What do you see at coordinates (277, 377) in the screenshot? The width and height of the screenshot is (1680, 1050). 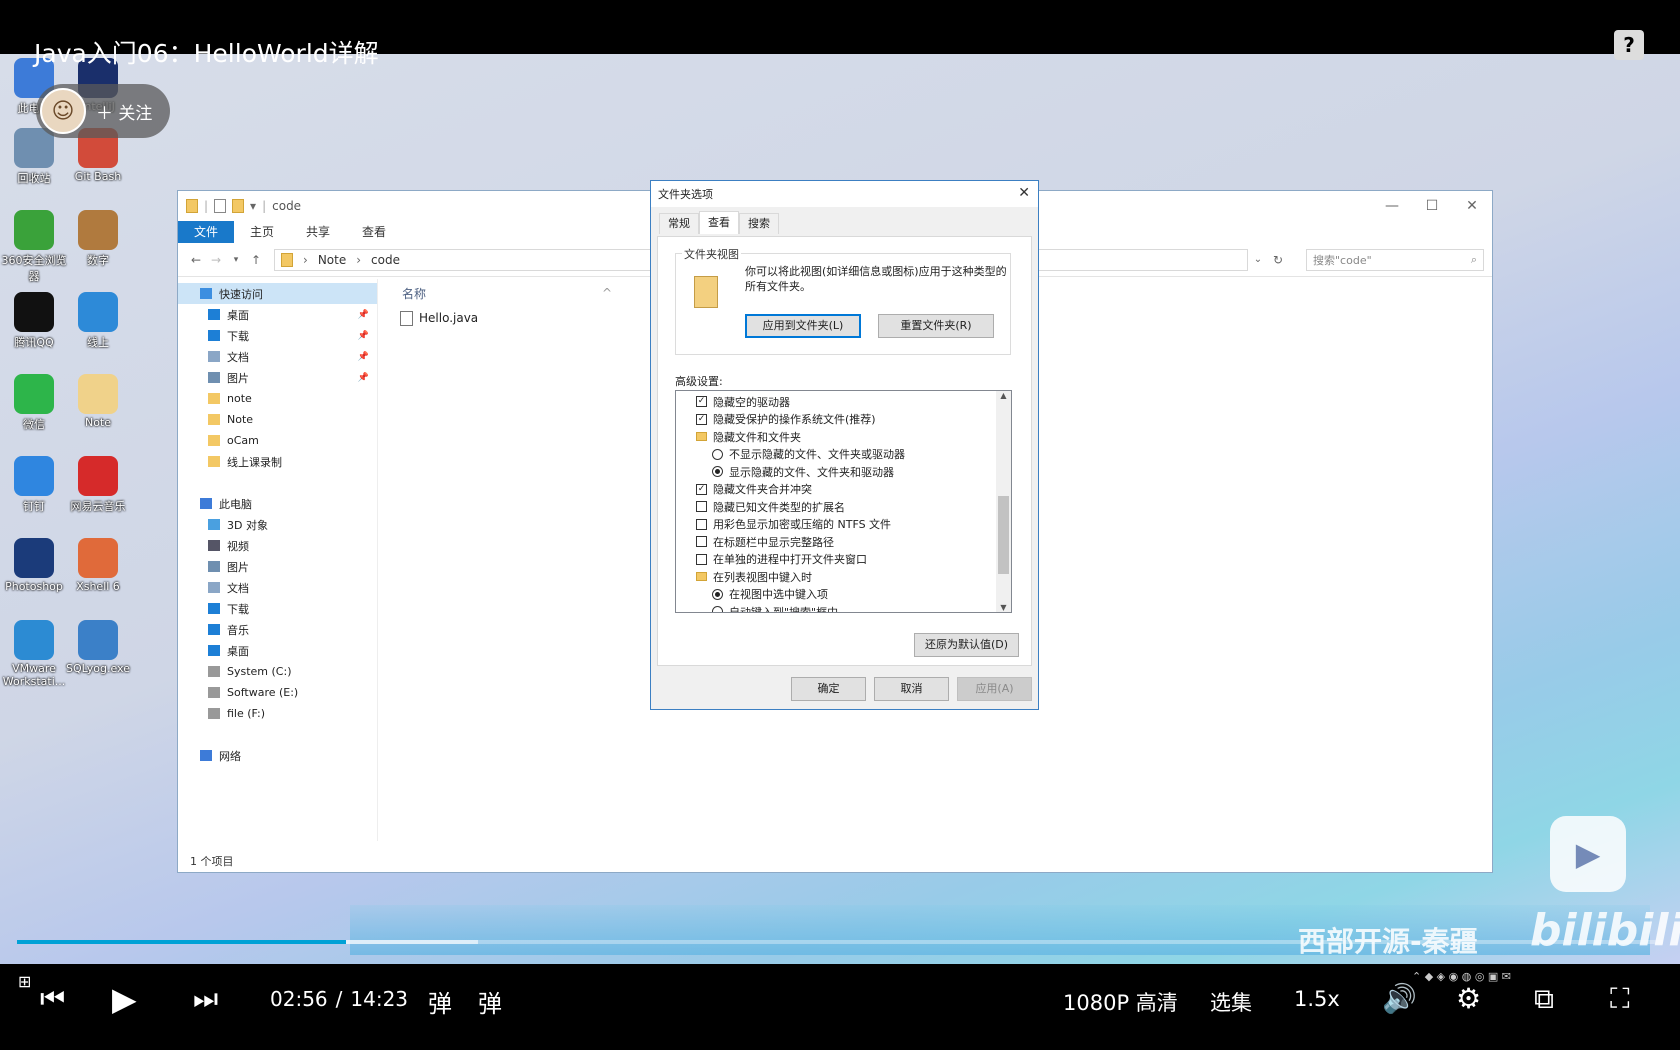 I see `nav-item: 图片 📌` at bounding box center [277, 377].